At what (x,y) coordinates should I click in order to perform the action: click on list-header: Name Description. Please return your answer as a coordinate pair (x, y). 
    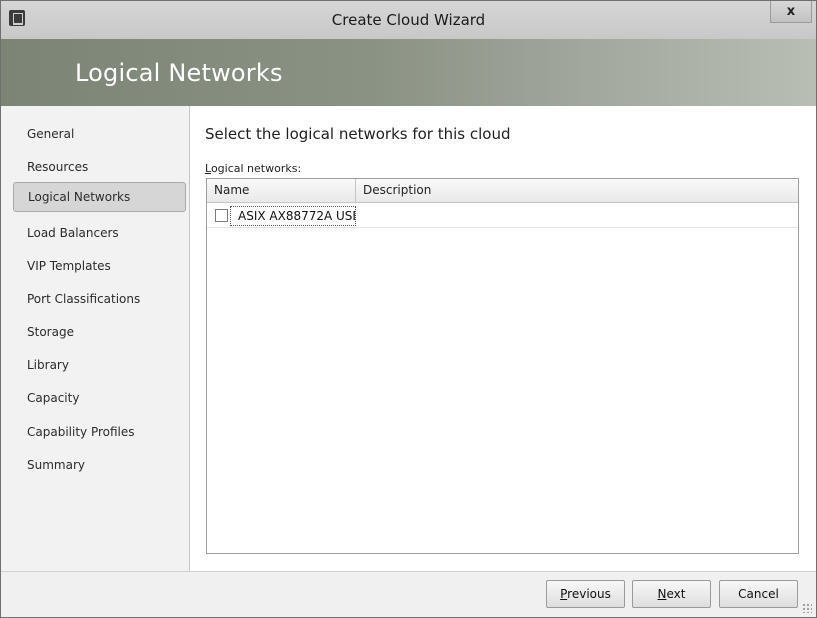
    Looking at the image, I should click on (502, 191).